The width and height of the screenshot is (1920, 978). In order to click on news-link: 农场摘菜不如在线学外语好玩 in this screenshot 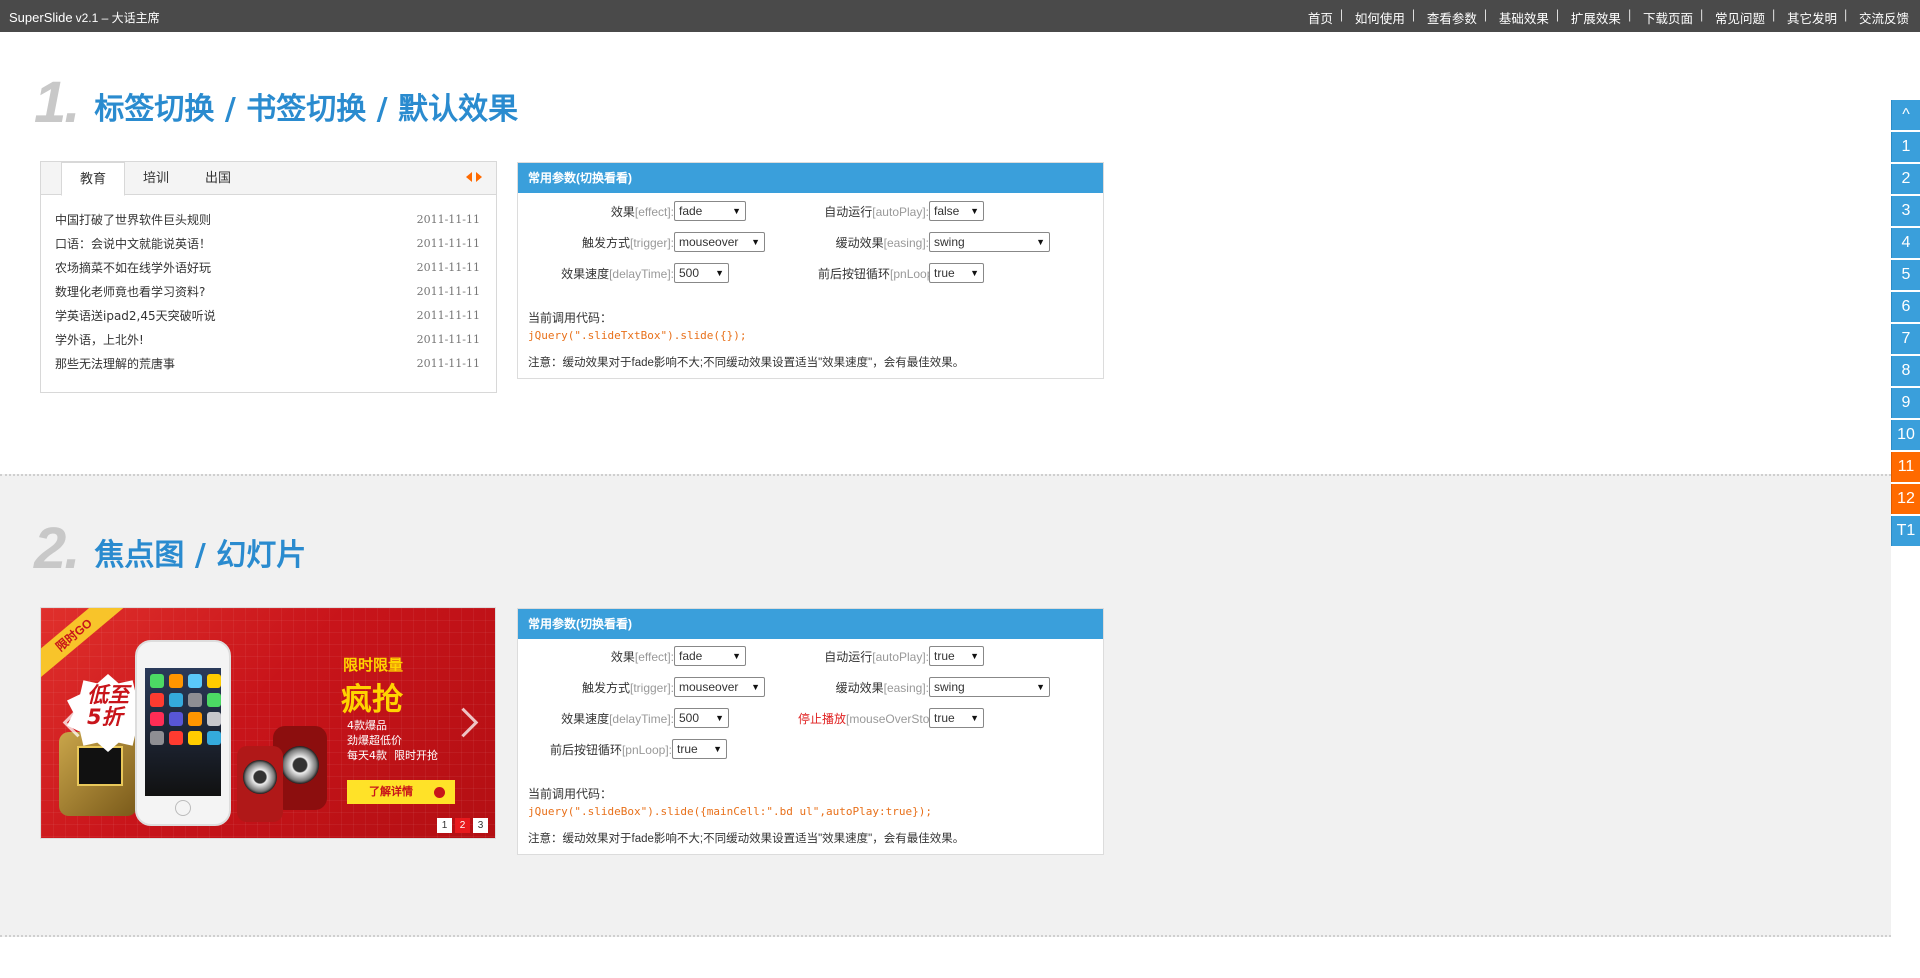, I will do `click(133, 268)`.